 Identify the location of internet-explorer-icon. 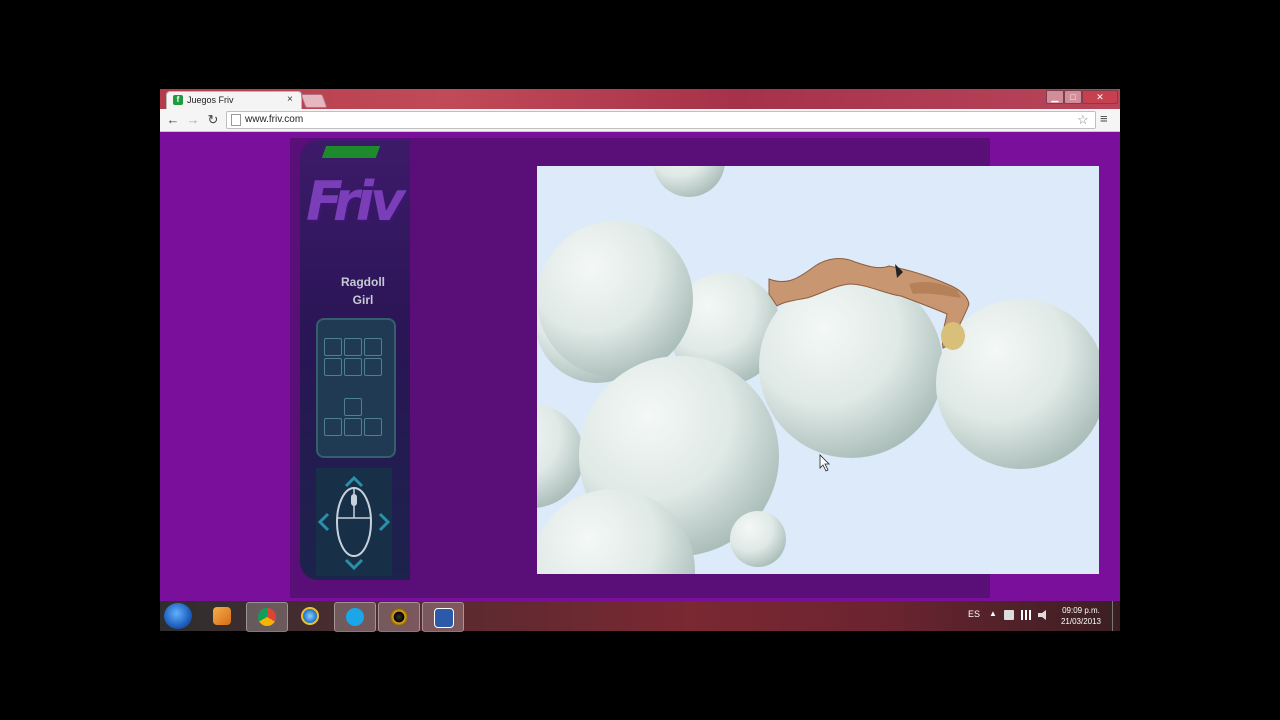
(310, 616).